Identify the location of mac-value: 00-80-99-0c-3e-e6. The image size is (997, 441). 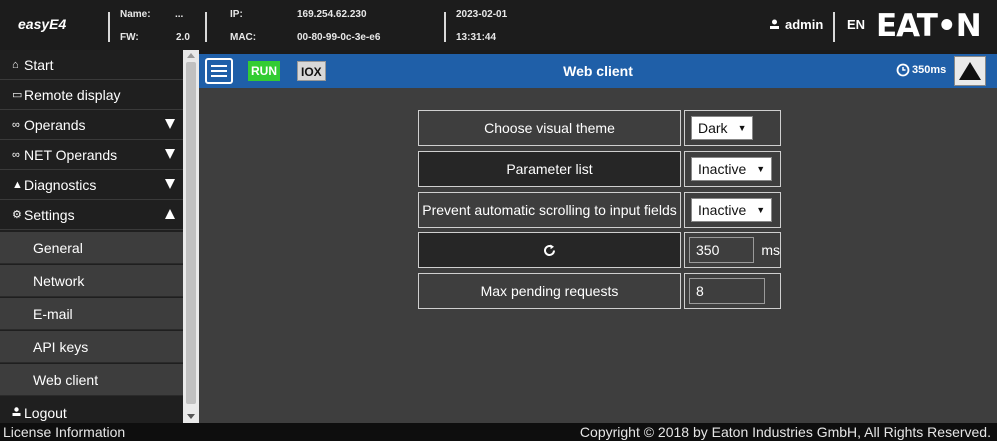
(339, 37).